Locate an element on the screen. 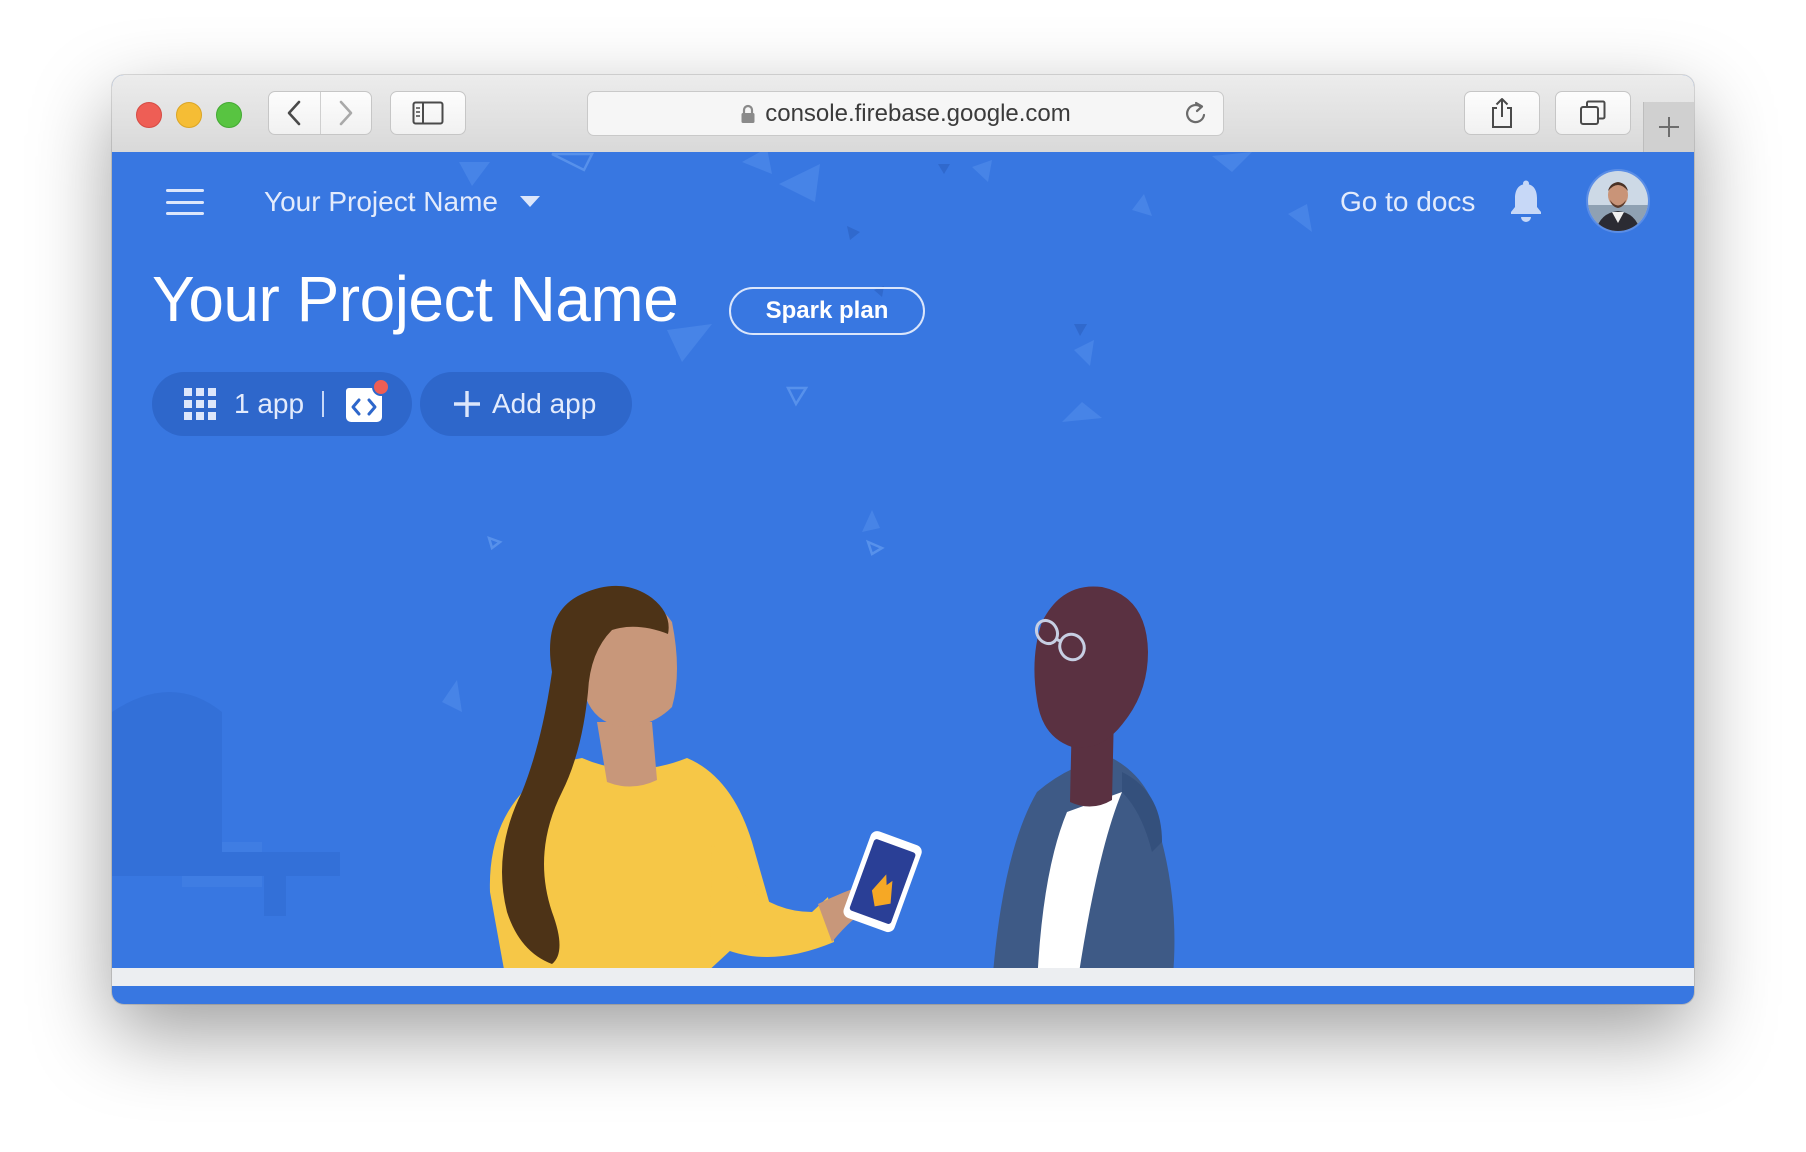  browser-toolbar: console.firebase.google.com is located at coordinates (903, 114).